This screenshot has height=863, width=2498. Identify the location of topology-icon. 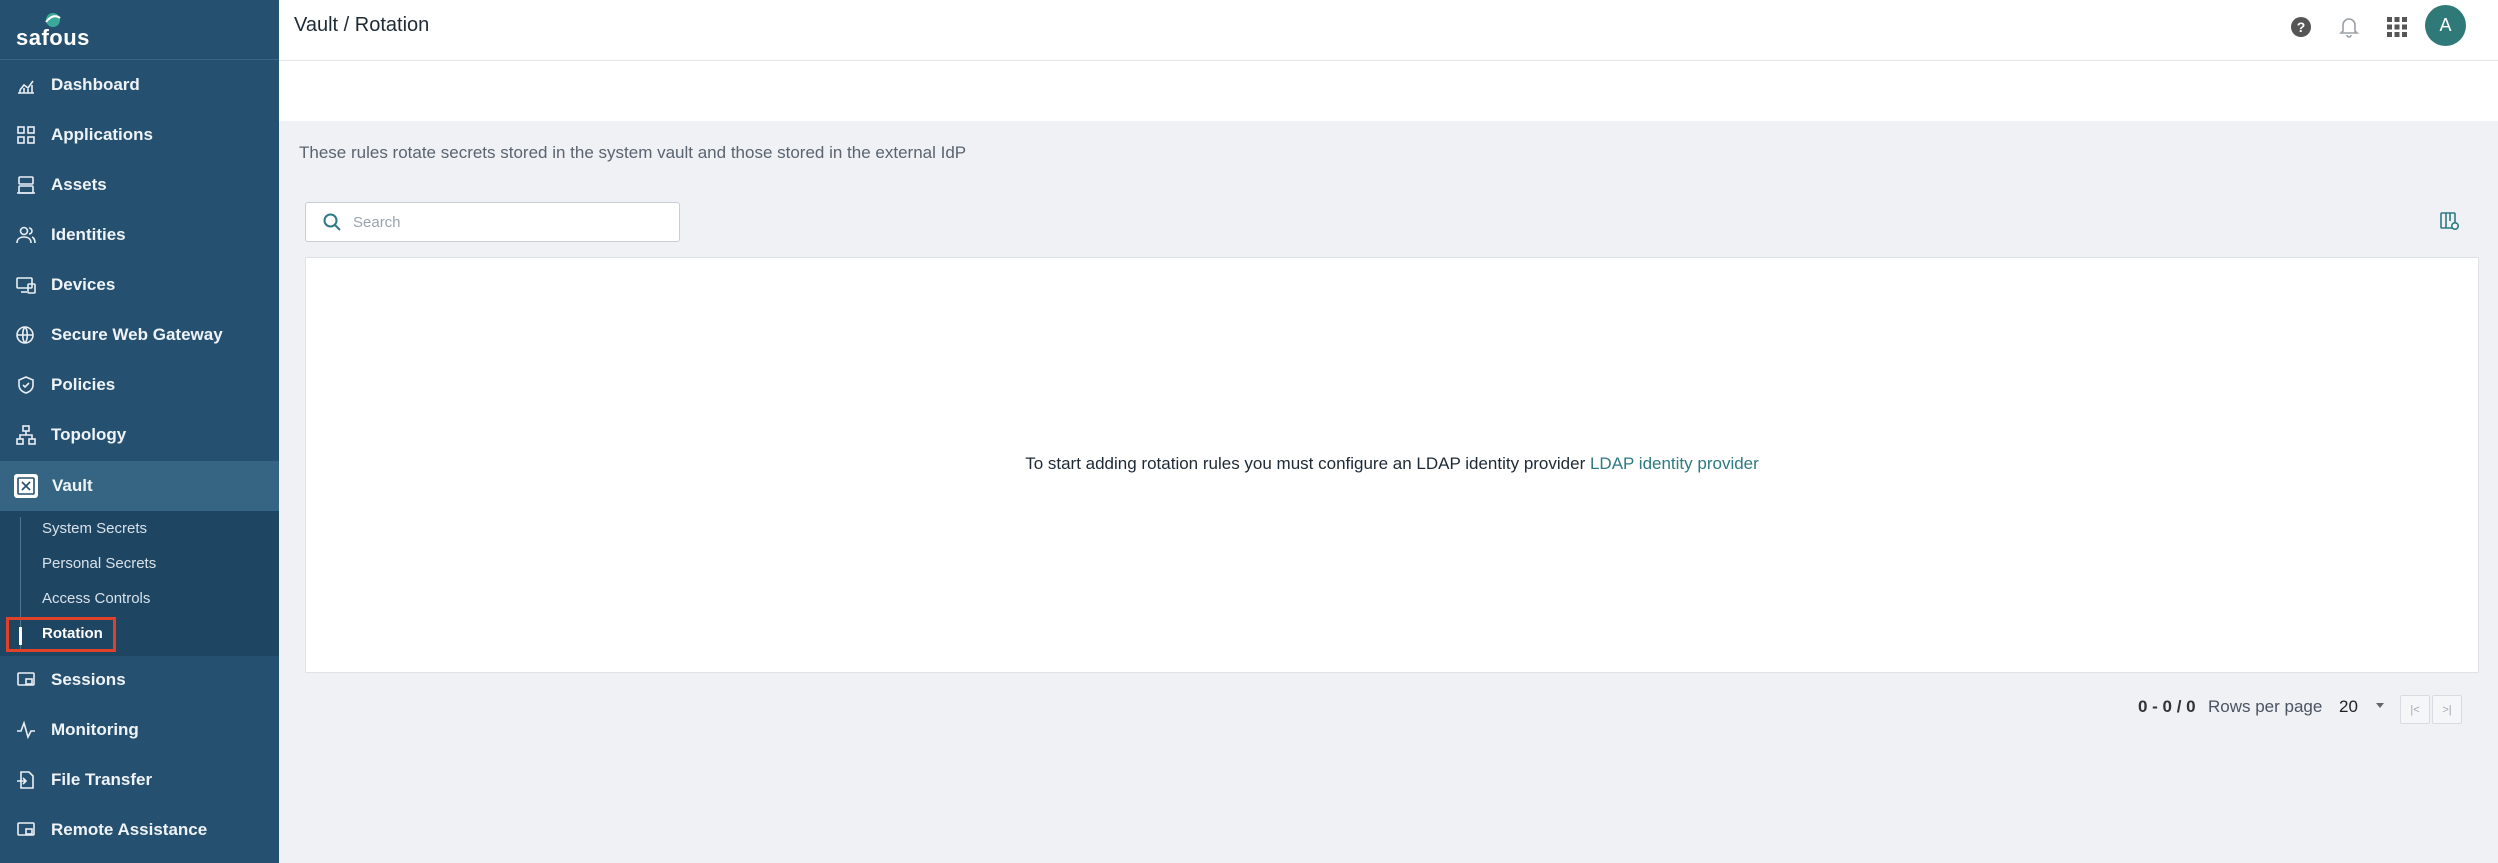
(26, 435).